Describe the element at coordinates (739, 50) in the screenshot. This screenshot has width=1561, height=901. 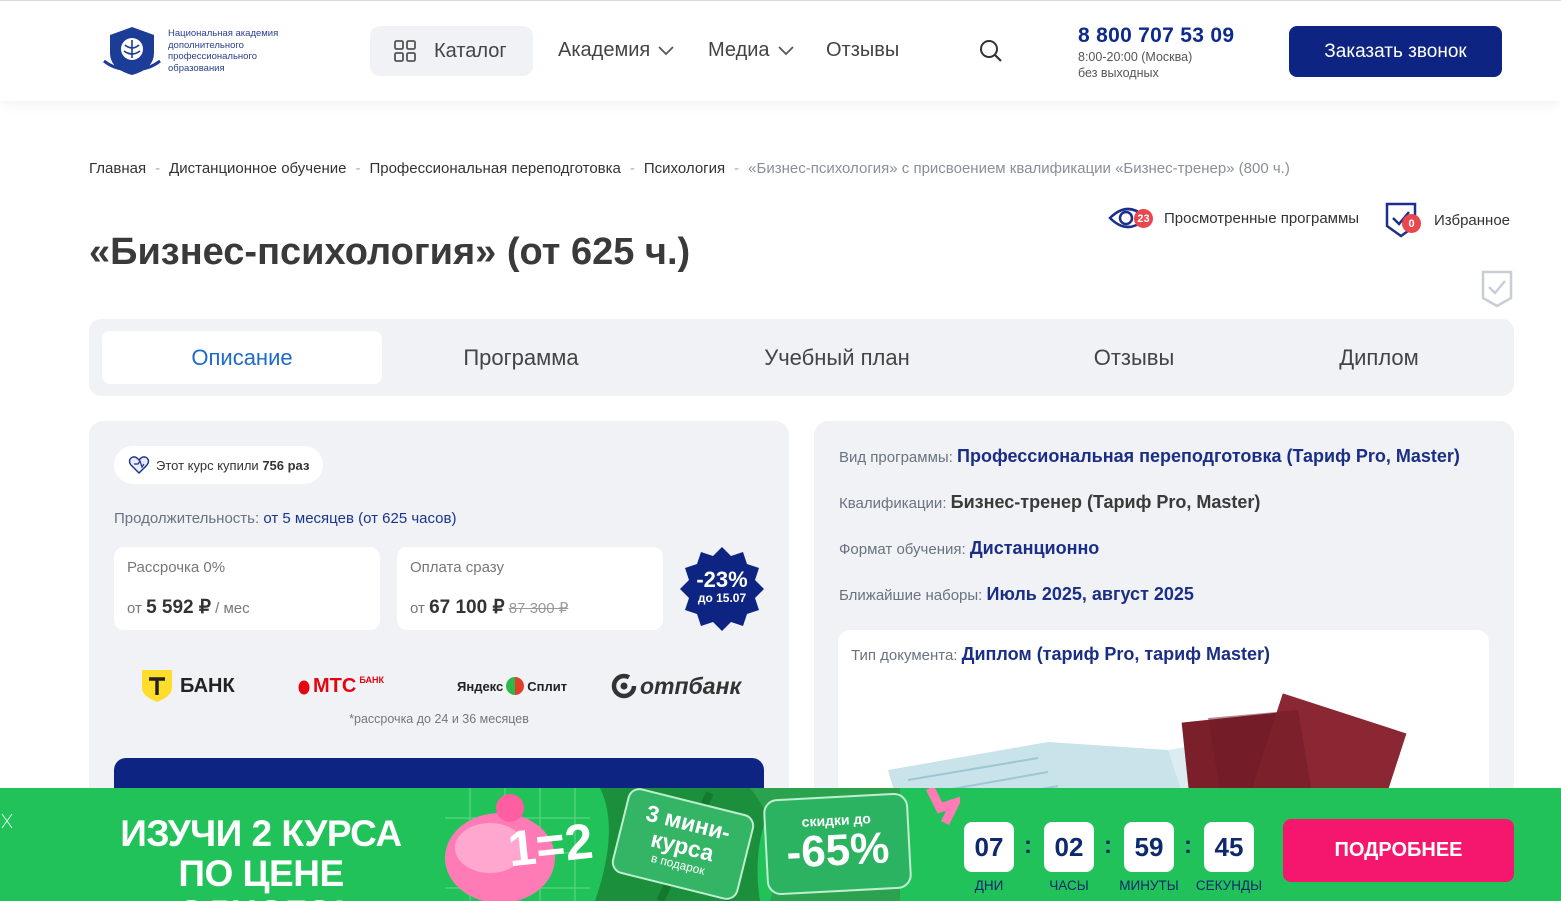
I see `nav-label: Медиа` at that location.